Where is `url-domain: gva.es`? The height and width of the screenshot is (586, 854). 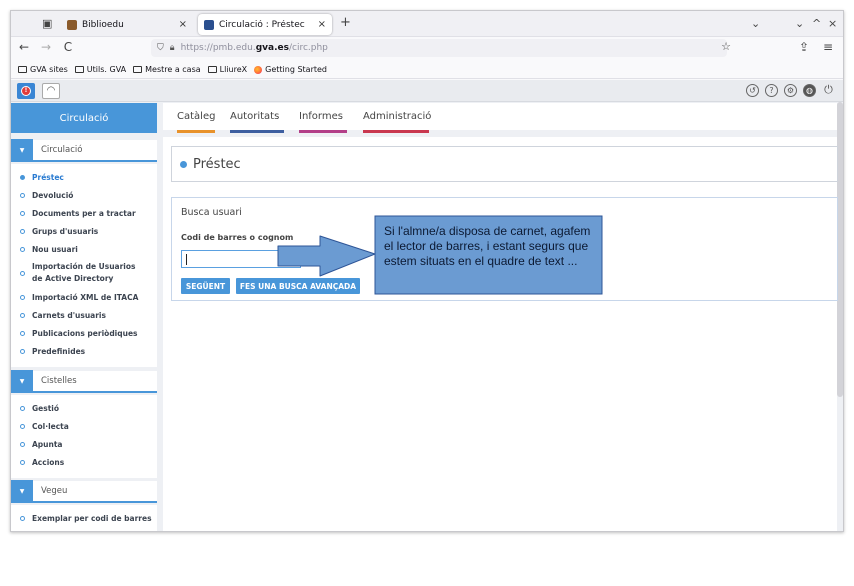 url-domain: gva.es is located at coordinates (272, 48).